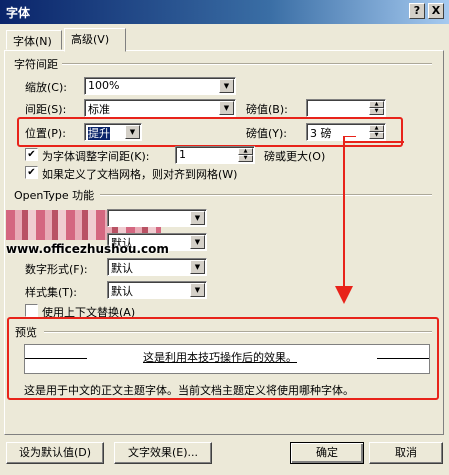  Describe the element at coordinates (140, 174) in the screenshot. I see `snap-grid-label: 如果定义了文档网格，则对齐到网格(W)` at that location.